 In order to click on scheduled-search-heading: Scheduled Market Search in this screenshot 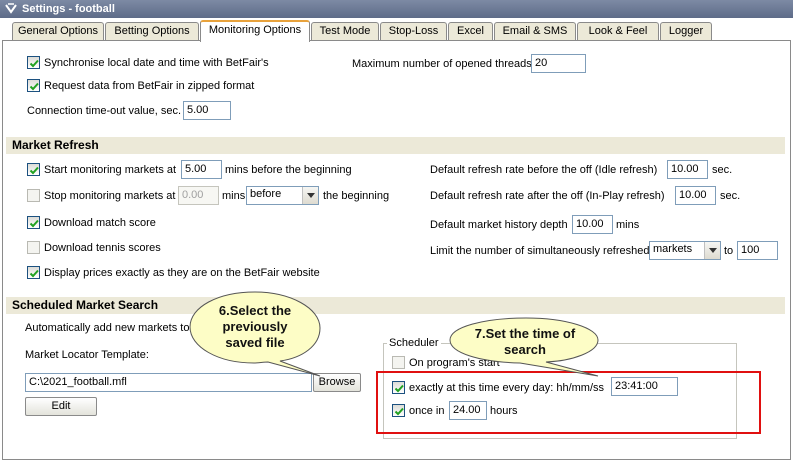, I will do `click(395, 305)`.